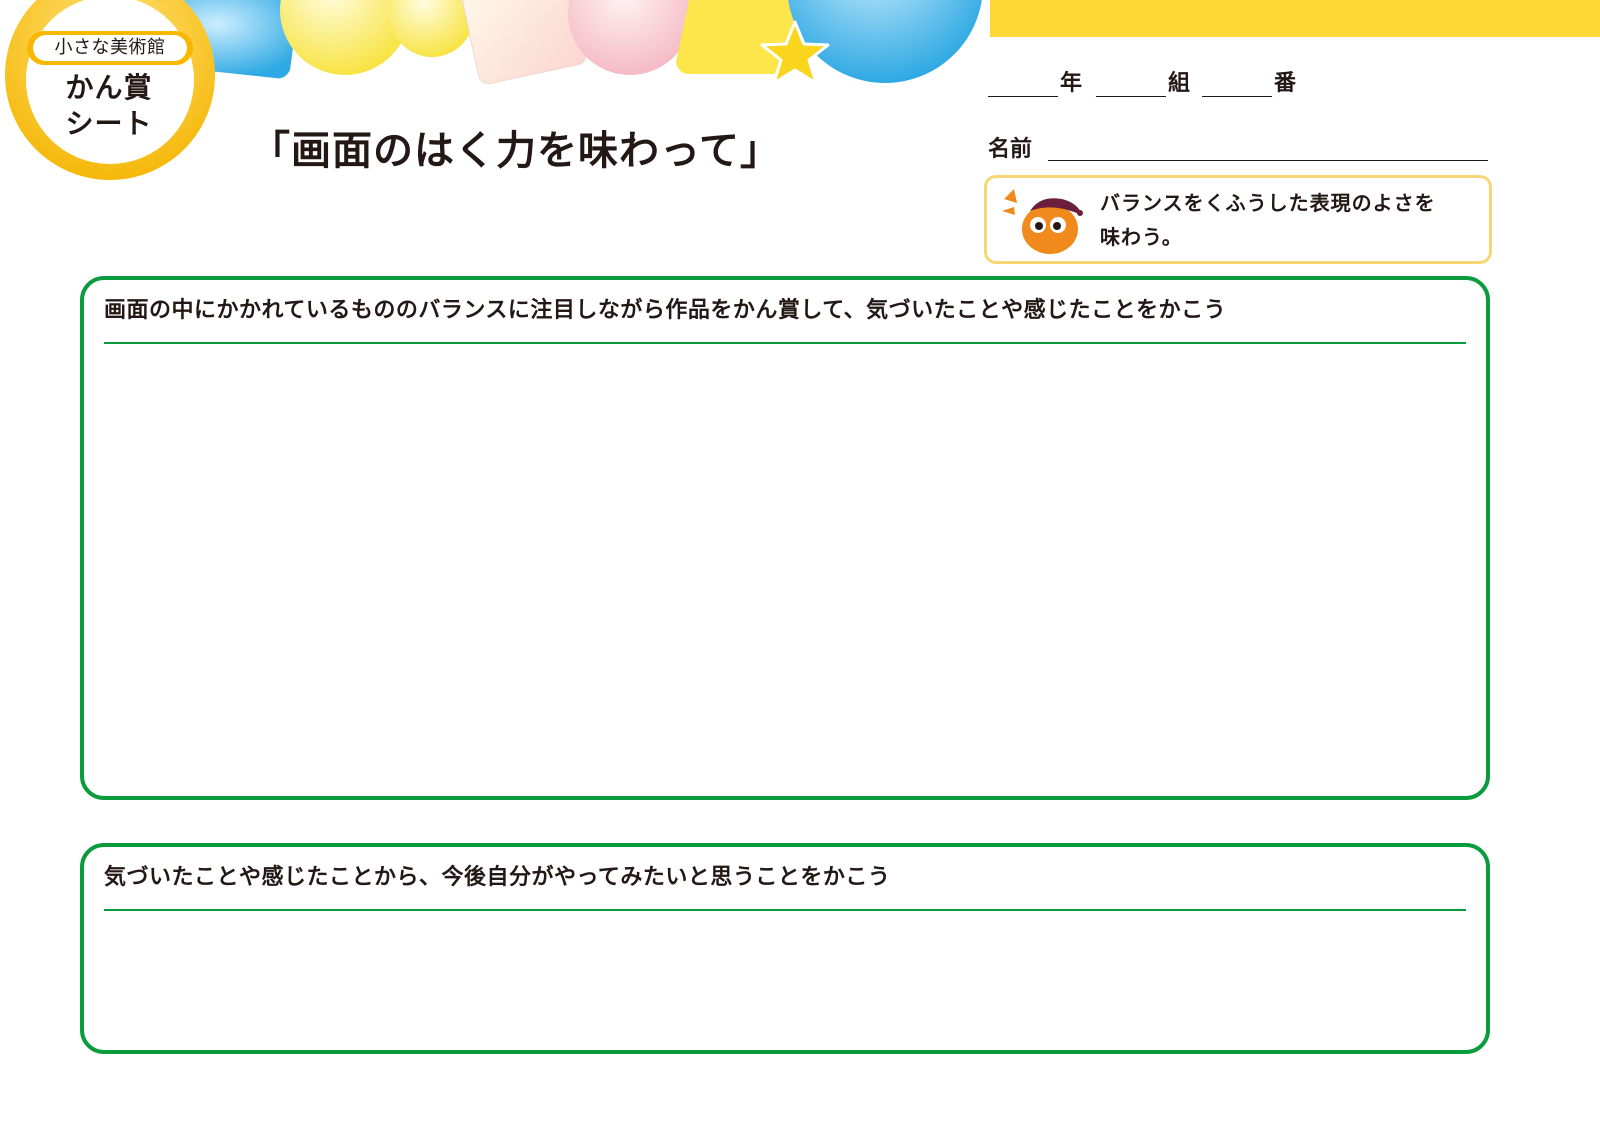 The height and width of the screenshot is (1131, 1600). I want to click on badge-title-line2: シート, so click(109, 123).